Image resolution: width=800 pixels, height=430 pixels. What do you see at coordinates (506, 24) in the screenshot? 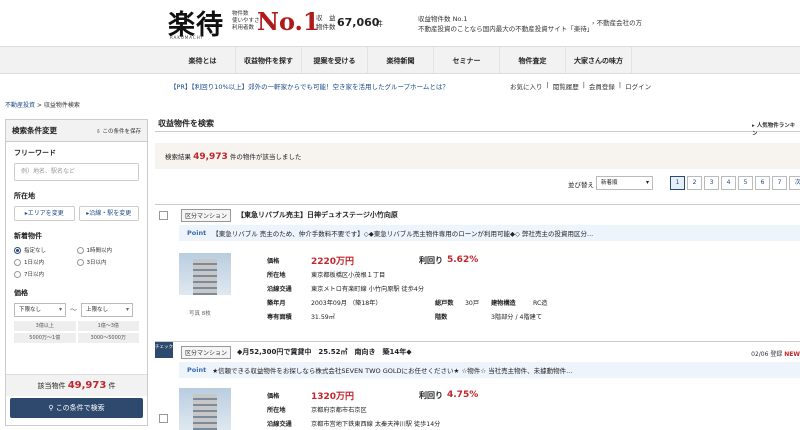
I see `header-description: 収益物件数 No.1 不動産投資のことなら国内最大の不動産投資サイト「楽待」` at bounding box center [506, 24].